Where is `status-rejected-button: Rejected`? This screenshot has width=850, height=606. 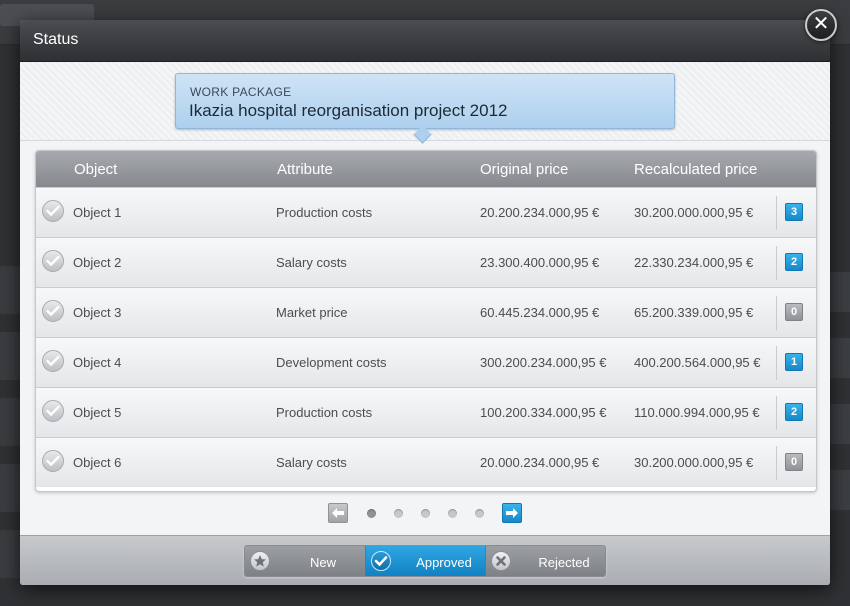 status-rejected-button: Rejected is located at coordinates (545, 561).